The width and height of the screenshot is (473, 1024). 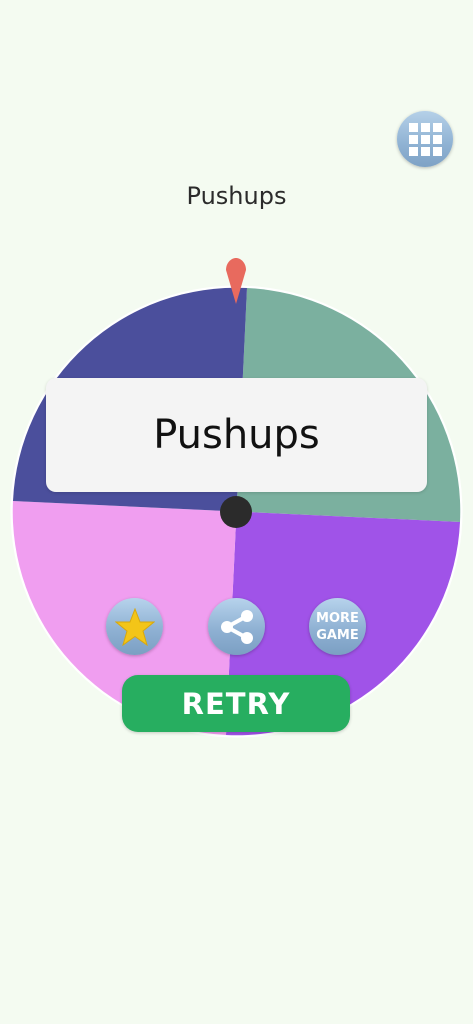 What do you see at coordinates (236, 703) in the screenshot?
I see `retry-button: RETRY` at bounding box center [236, 703].